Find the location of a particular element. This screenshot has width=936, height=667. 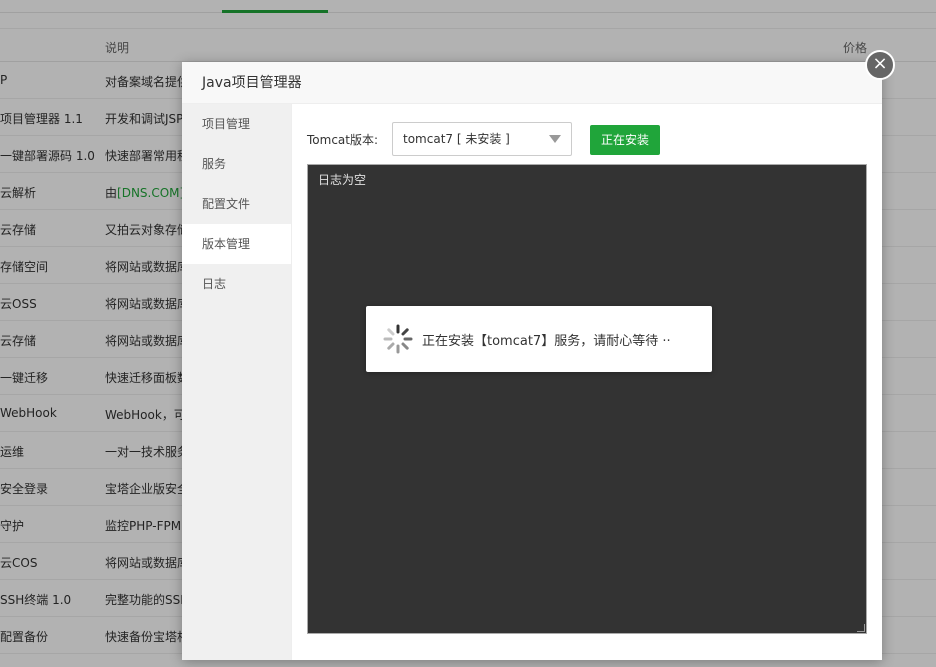

dialog-title: Java项目管理器 is located at coordinates (532, 83).